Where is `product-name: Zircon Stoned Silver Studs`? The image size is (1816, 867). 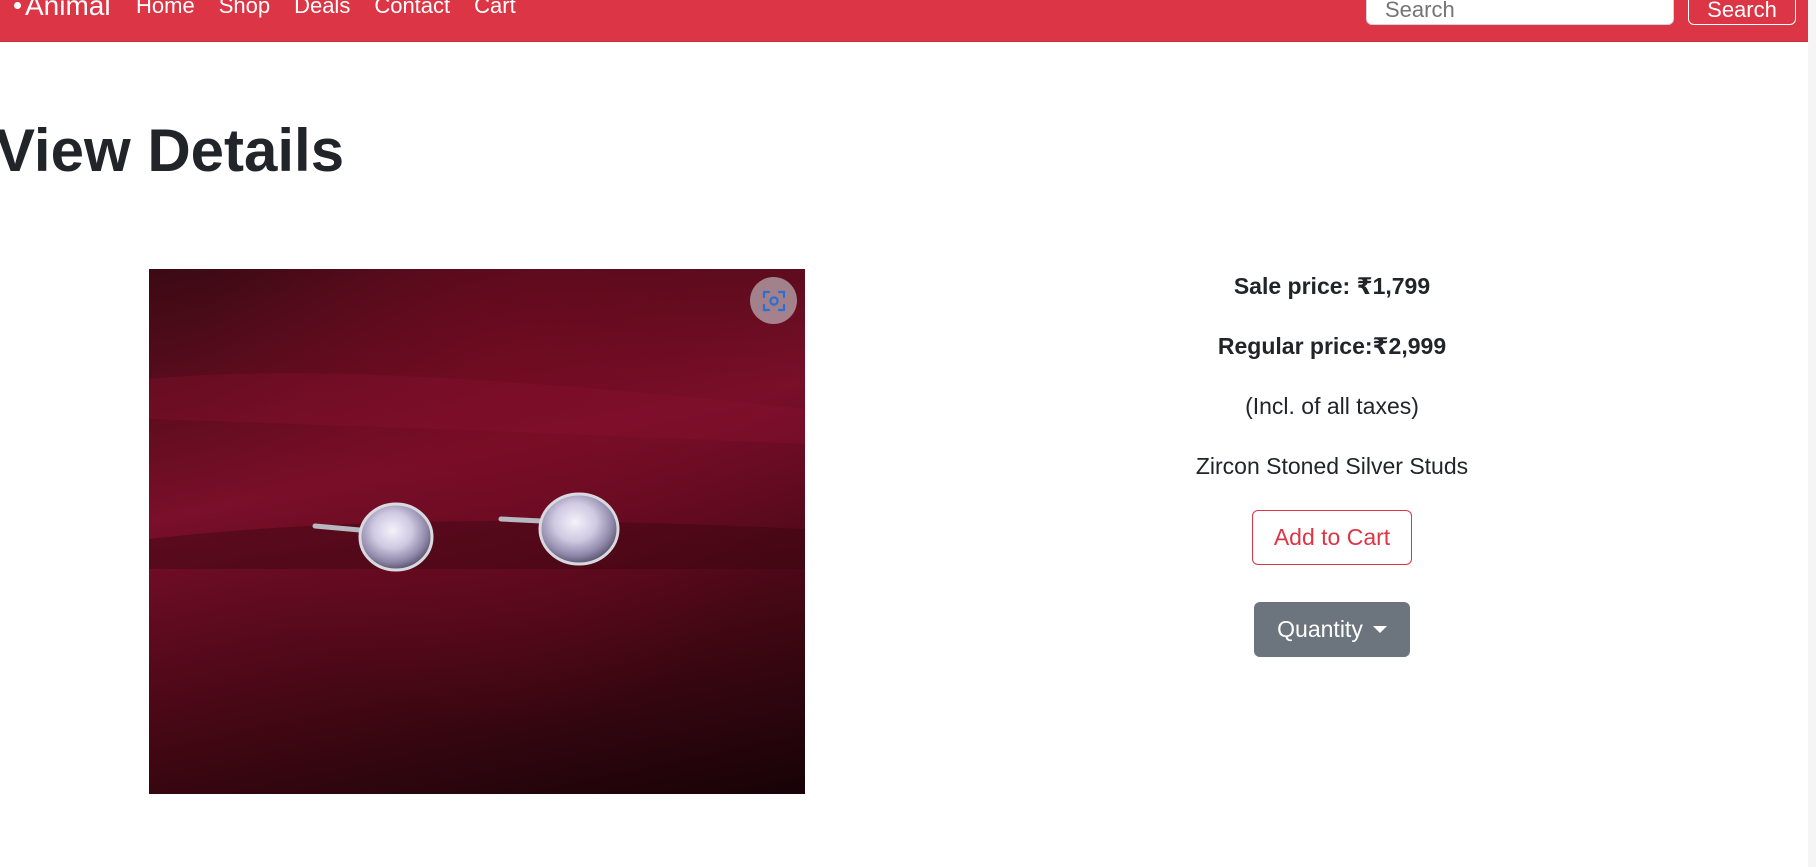
product-name: Zircon Stoned Silver Studs is located at coordinates (1332, 466).